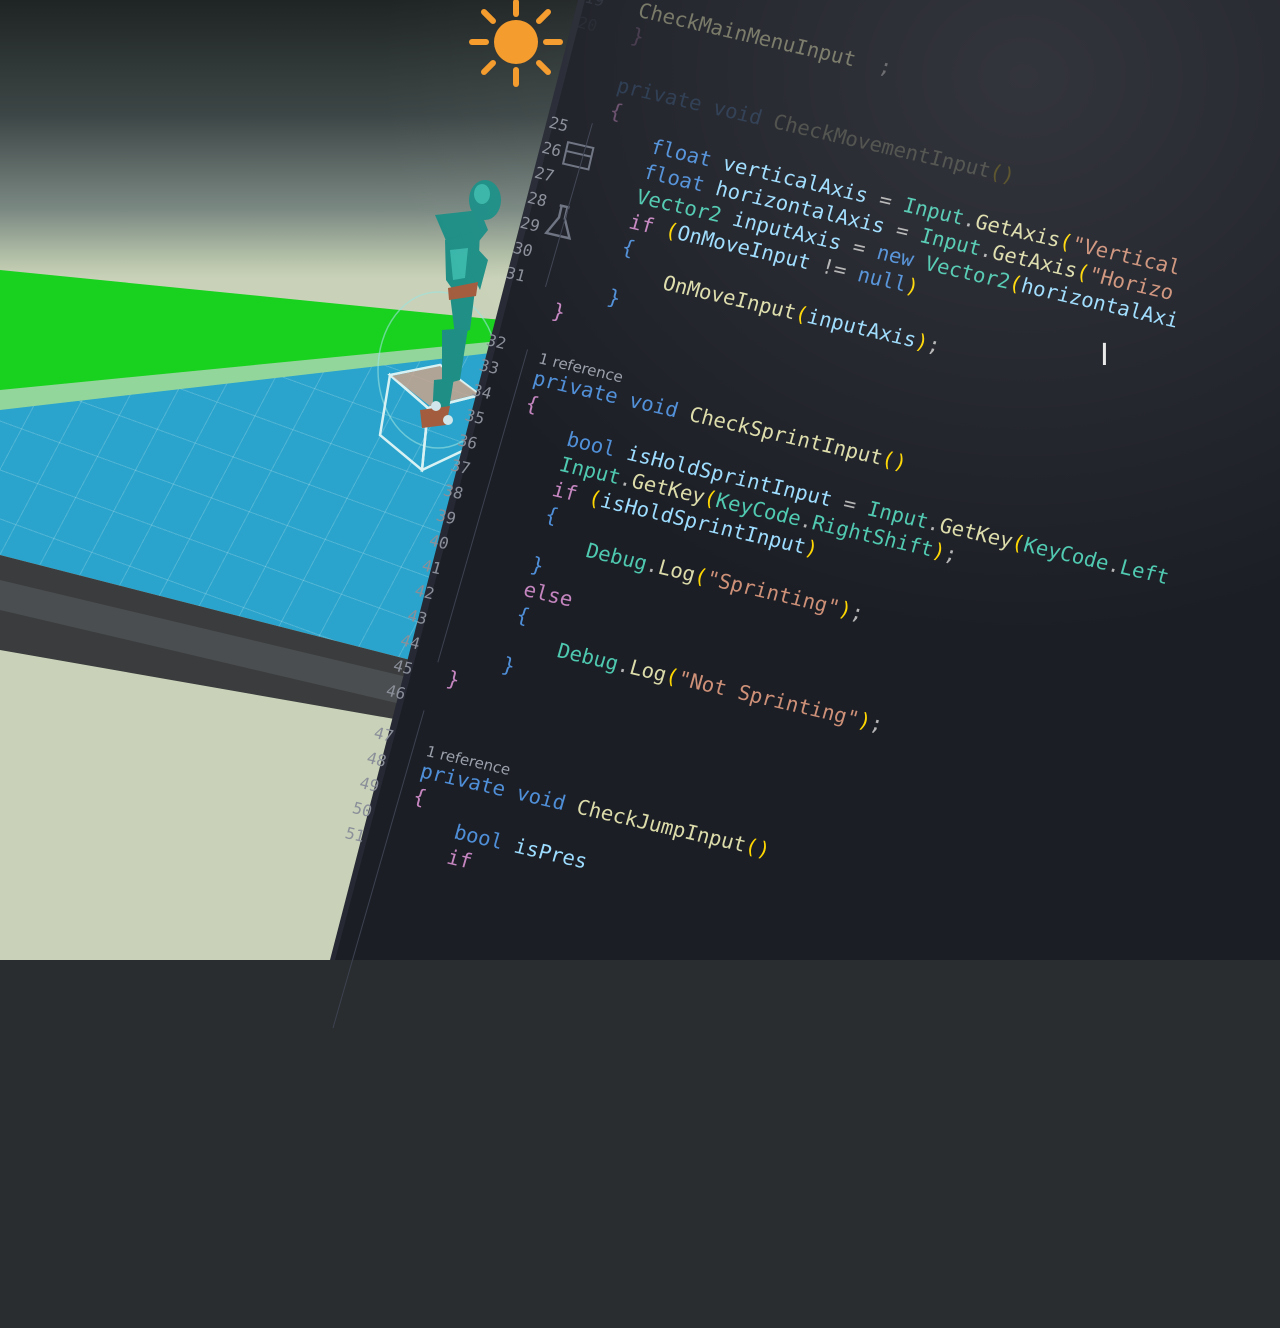 Image resolution: width=1280 pixels, height=1328 pixels. What do you see at coordinates (773, 593) in the screenshot?
I see `code-token: "Sprinting"` at bounding box center [773, 593].